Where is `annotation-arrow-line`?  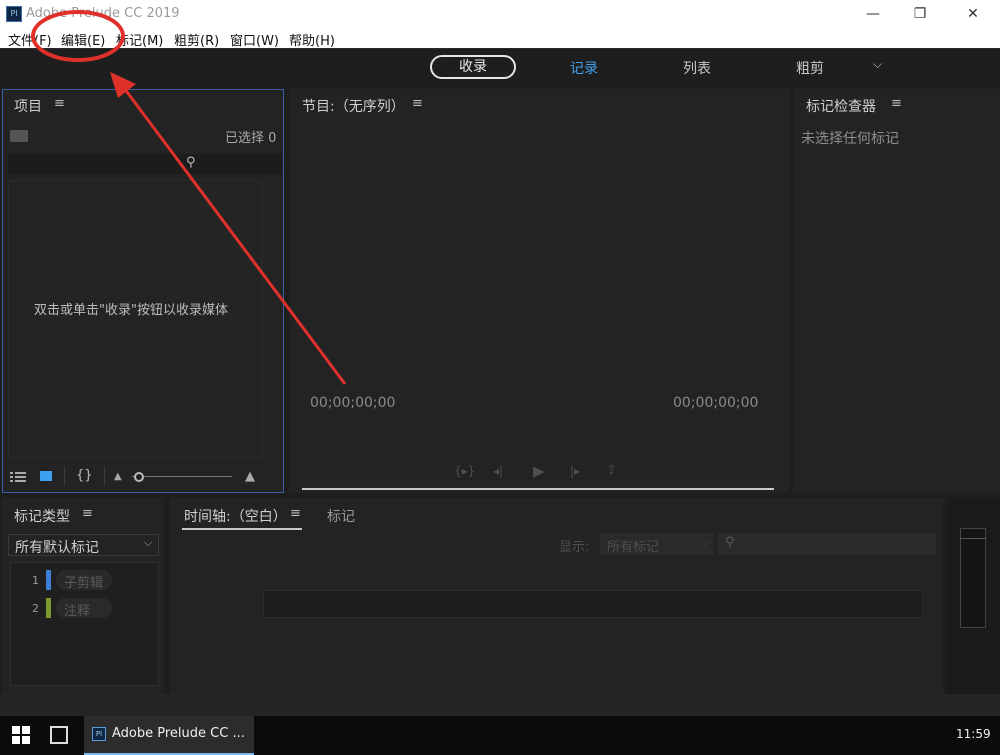 annotation-arrow-line is located at coordinates (234, 236).